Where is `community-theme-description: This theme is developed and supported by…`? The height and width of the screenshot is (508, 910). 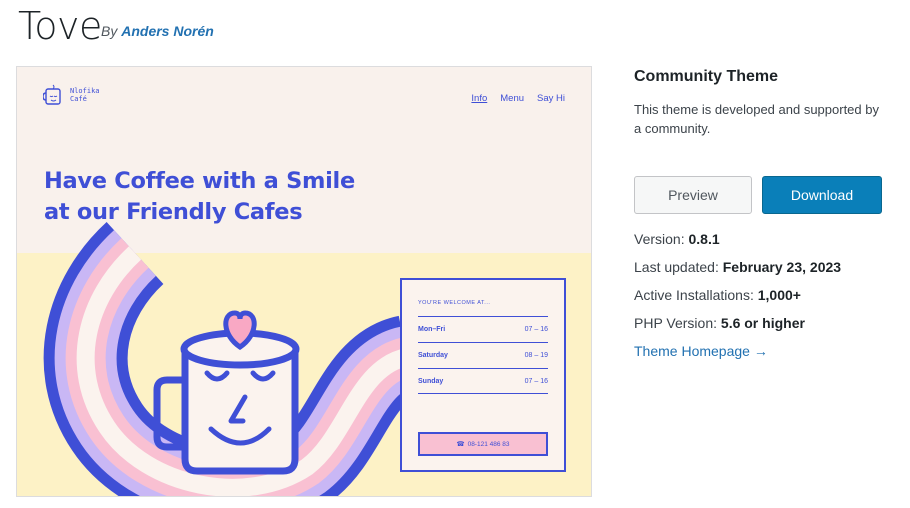 community-theme-description: This theme is developed and supported by… is located at coordinates (756, 119).